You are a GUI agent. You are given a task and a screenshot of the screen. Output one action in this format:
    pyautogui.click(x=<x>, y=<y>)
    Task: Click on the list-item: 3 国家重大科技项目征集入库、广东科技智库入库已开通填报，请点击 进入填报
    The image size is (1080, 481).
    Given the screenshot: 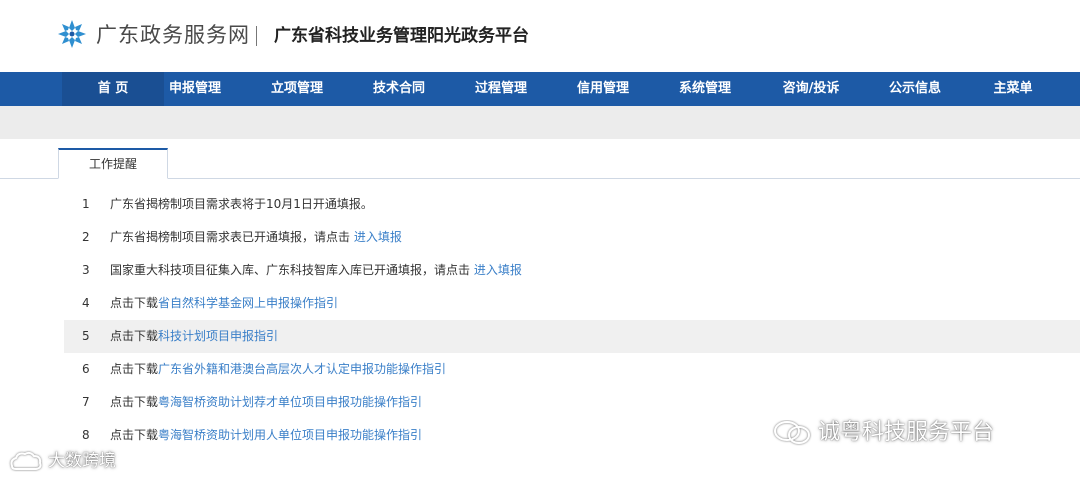 What is the action you would take?
    pyautogui.click(x=572, y=270)
    